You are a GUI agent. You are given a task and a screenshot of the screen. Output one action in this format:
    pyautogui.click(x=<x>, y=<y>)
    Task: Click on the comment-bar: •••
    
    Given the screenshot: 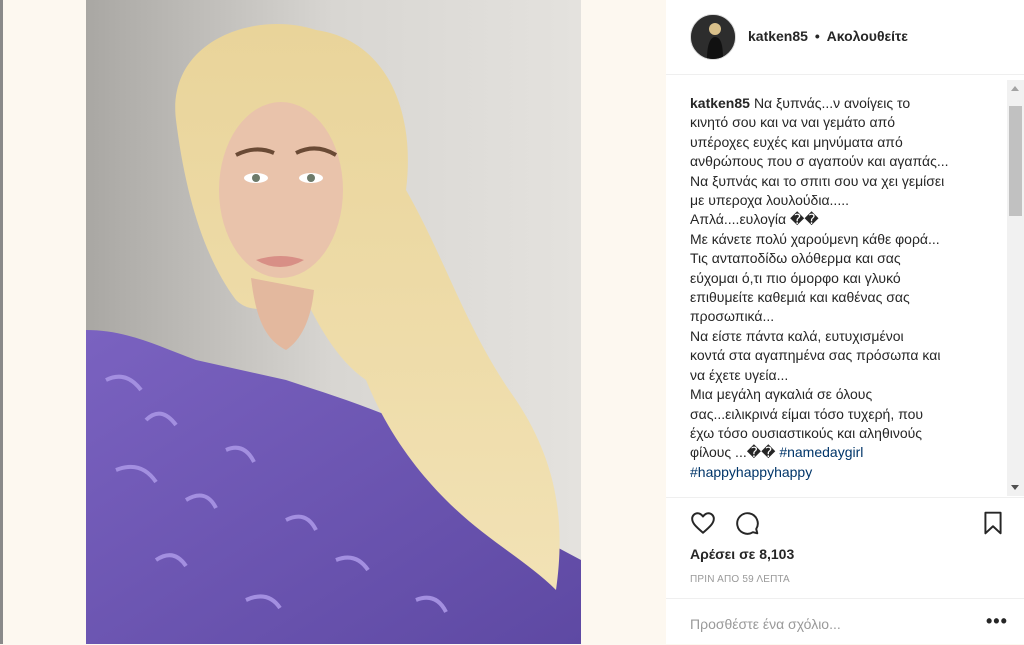 What is the action you would take?
    pyautogui.click(x=845, y=621)
    